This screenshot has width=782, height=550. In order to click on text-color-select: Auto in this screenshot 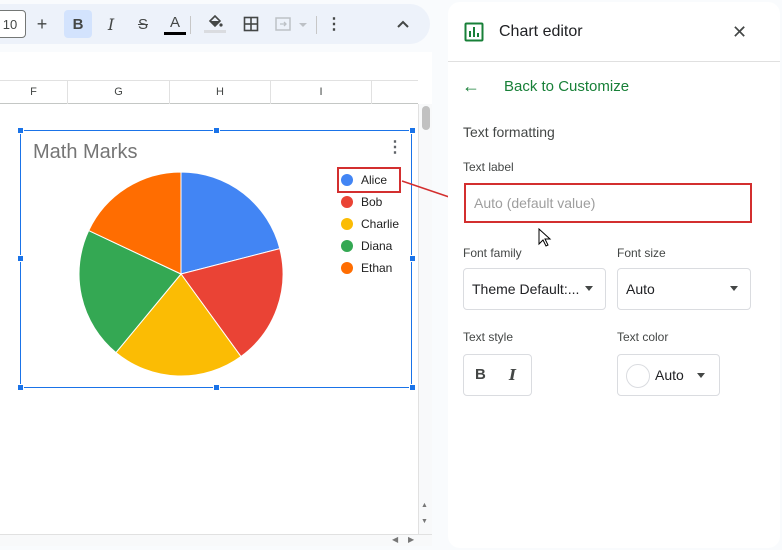, I will do `click(668, 375)`.